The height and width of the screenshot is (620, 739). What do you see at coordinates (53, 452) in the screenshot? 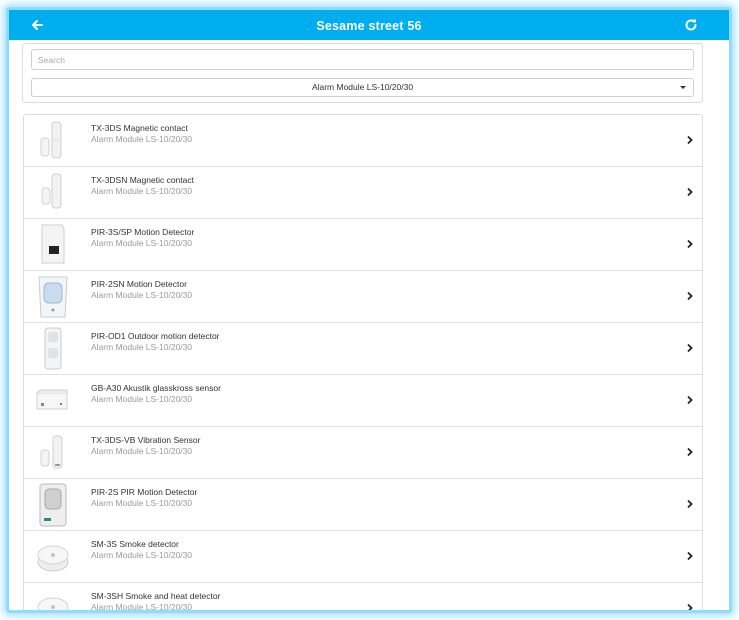
I see `vibration-sensor-icon` at bounding box center [53, 452].